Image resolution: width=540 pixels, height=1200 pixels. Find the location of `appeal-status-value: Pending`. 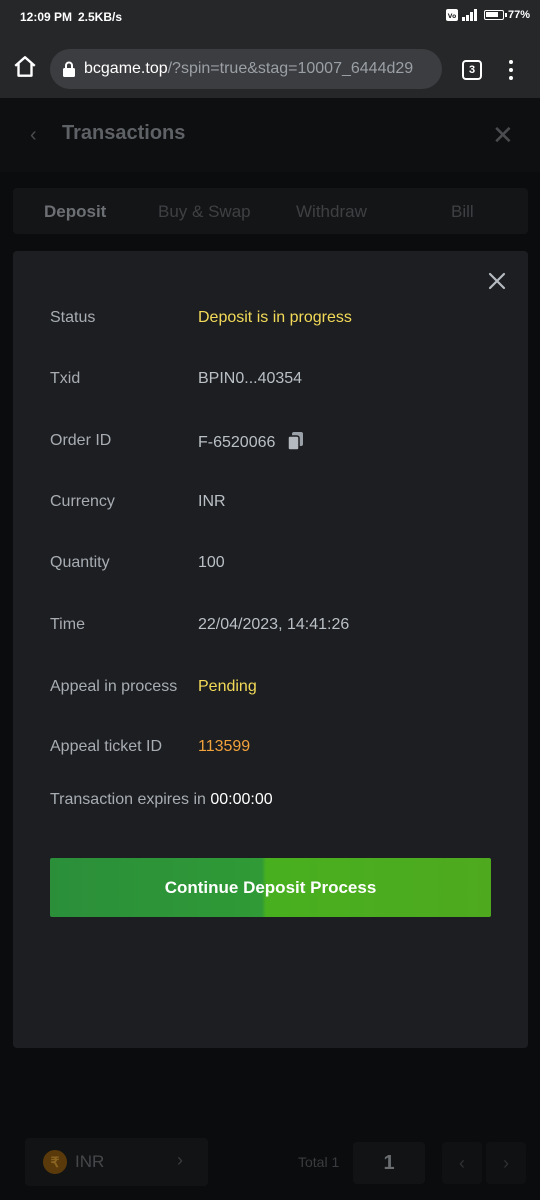

appeal-status-value: Pending is located at coordinates (227, 686).